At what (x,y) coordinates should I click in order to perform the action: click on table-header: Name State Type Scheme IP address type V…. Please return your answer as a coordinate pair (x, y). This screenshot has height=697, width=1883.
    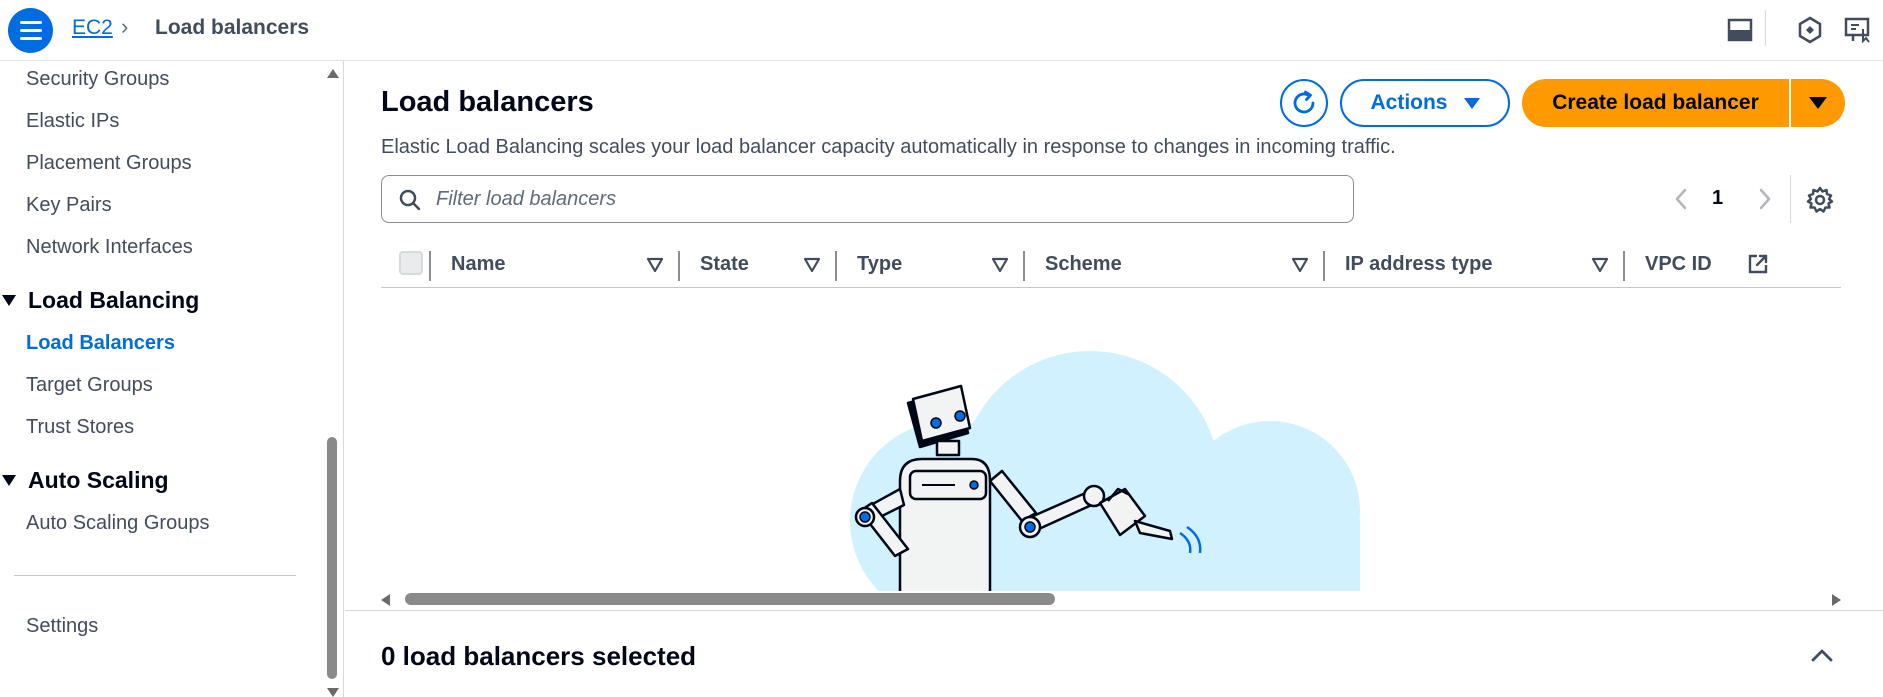
    Looking at the image, I should click on (1111, 266).